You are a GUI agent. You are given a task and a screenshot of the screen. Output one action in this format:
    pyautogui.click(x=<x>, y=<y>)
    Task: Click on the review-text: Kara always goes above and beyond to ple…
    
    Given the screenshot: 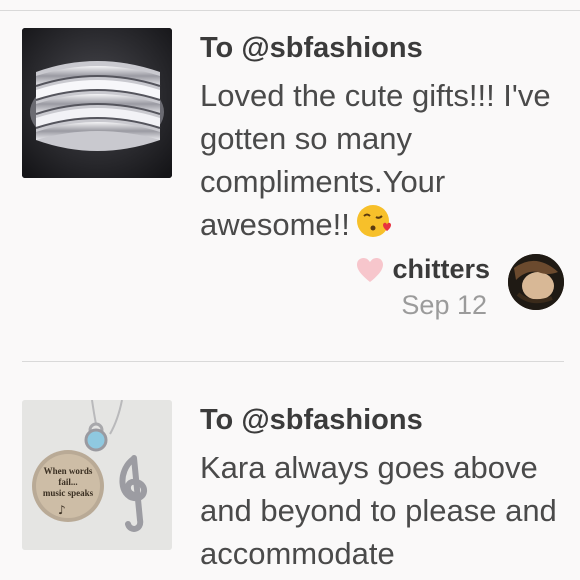 What is the action you would take?
    pyautogui.click(x=378, y=510)
    